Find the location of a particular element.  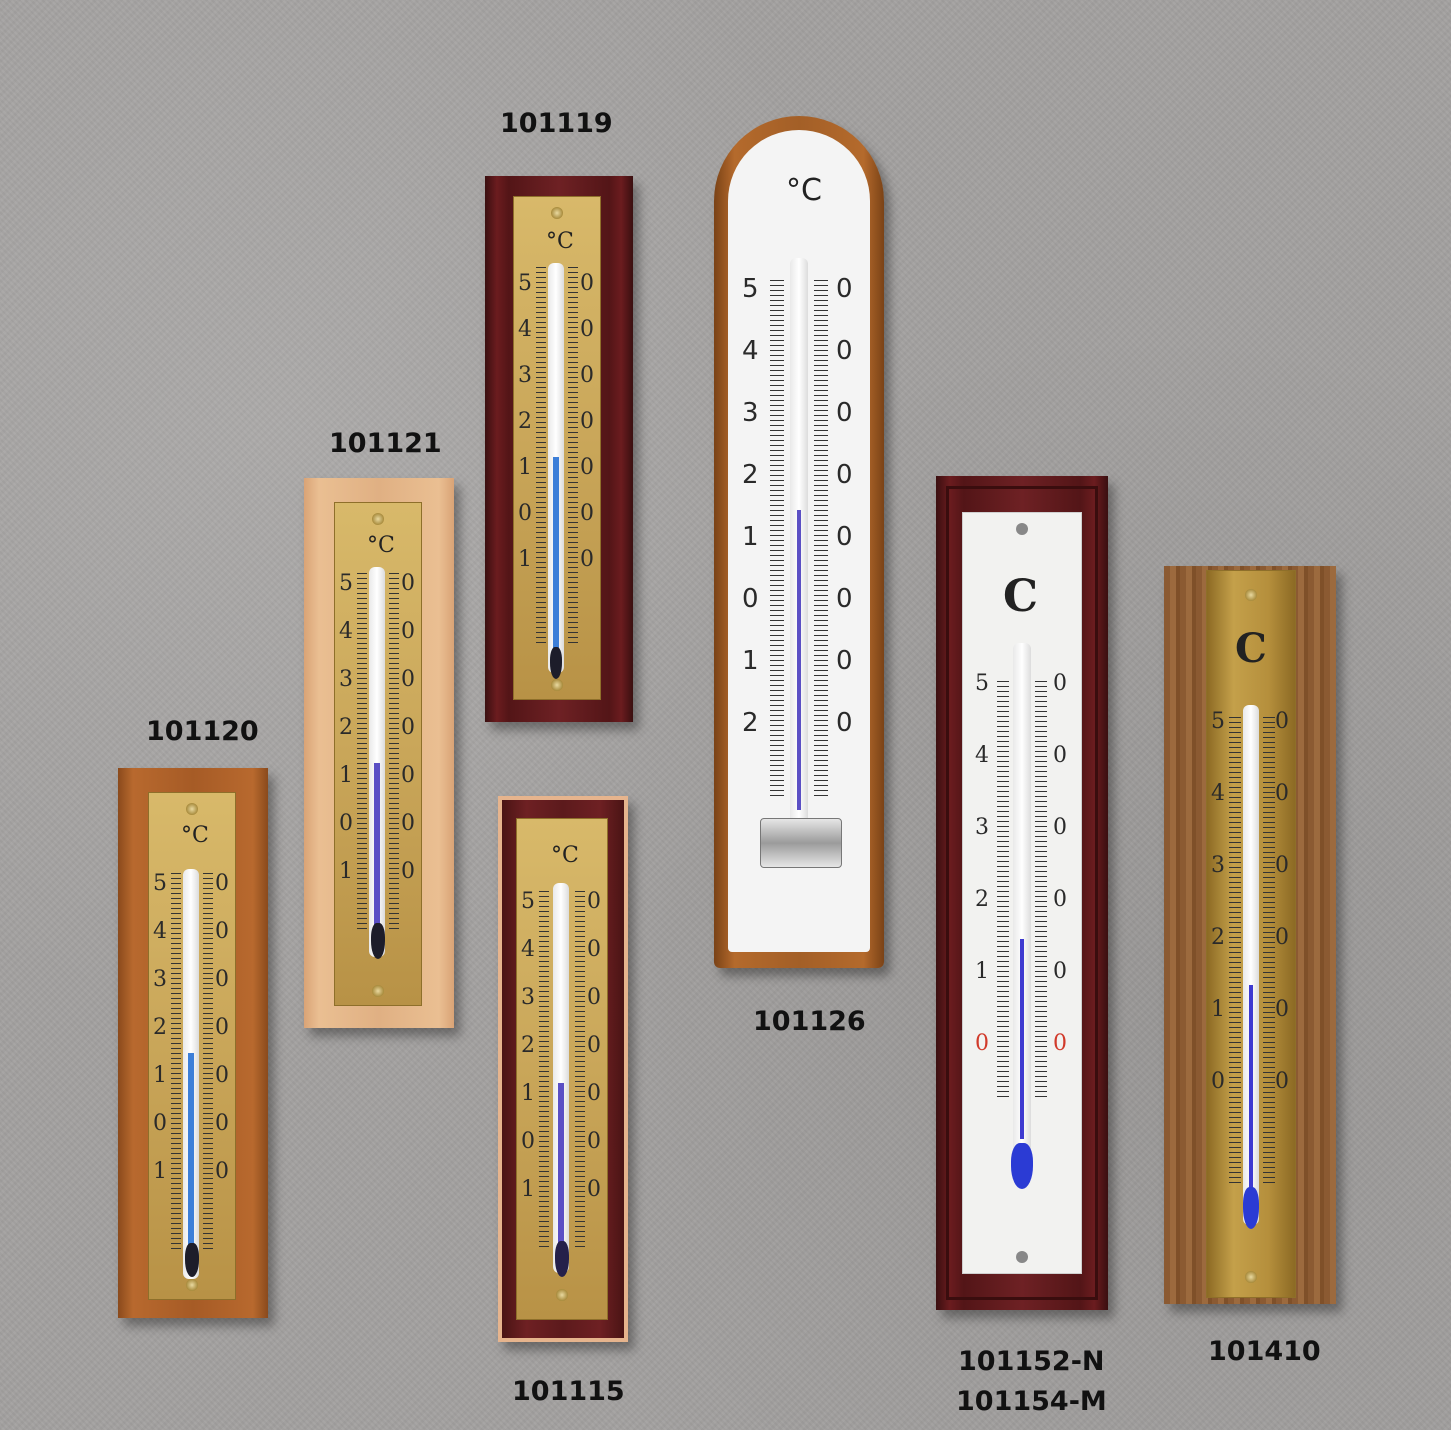

scale-digit-zero-right: 0 is located at coordinates (1060, 1043).